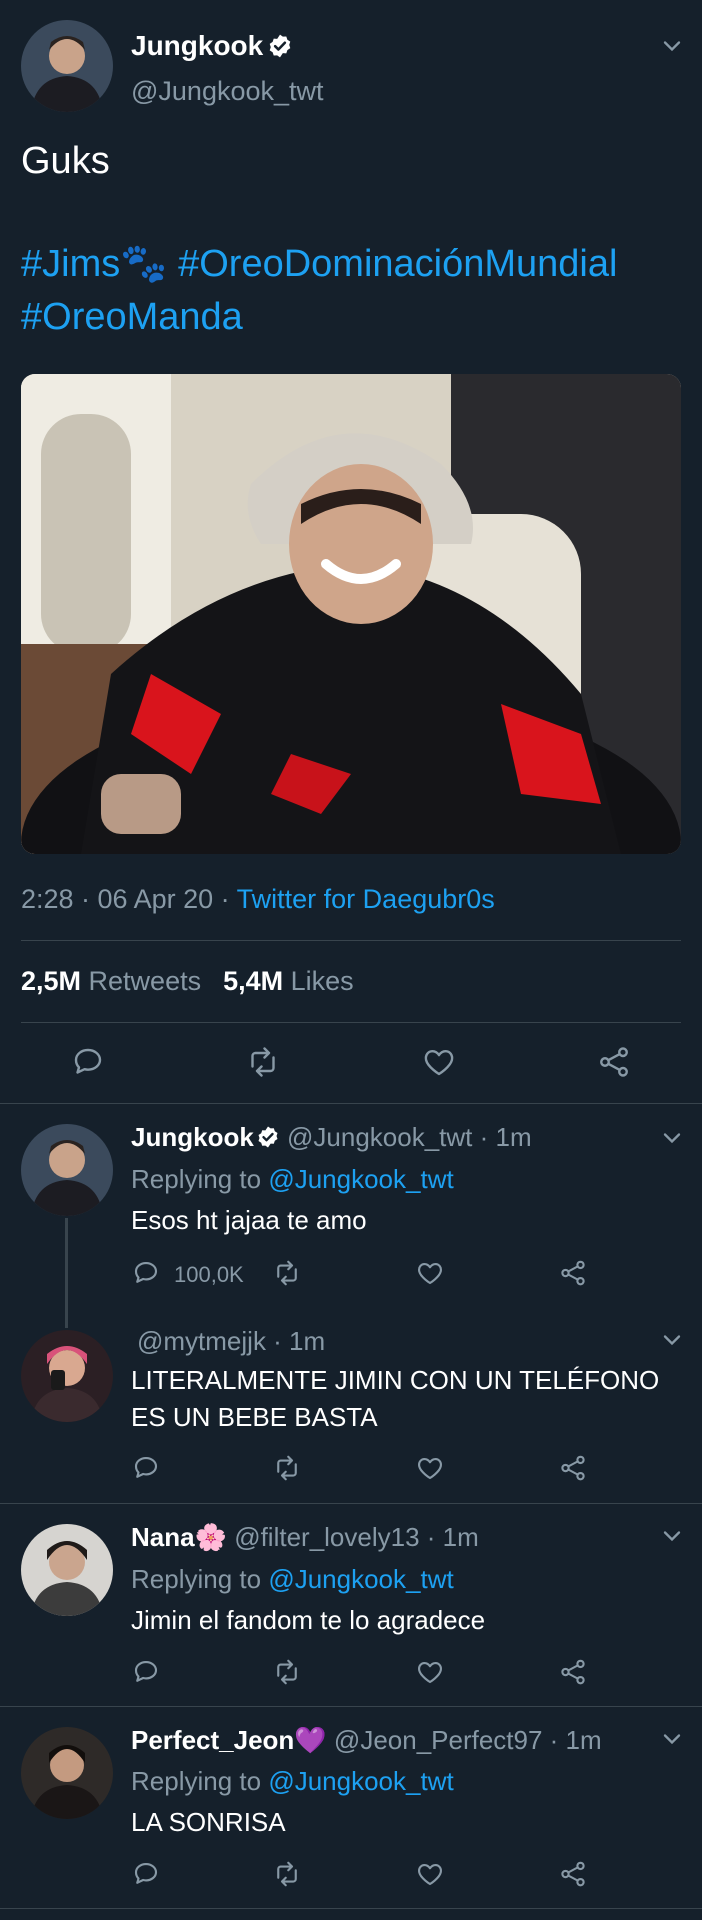  I want to click on reply-author-name: Jungkook, so click(192, 1137).